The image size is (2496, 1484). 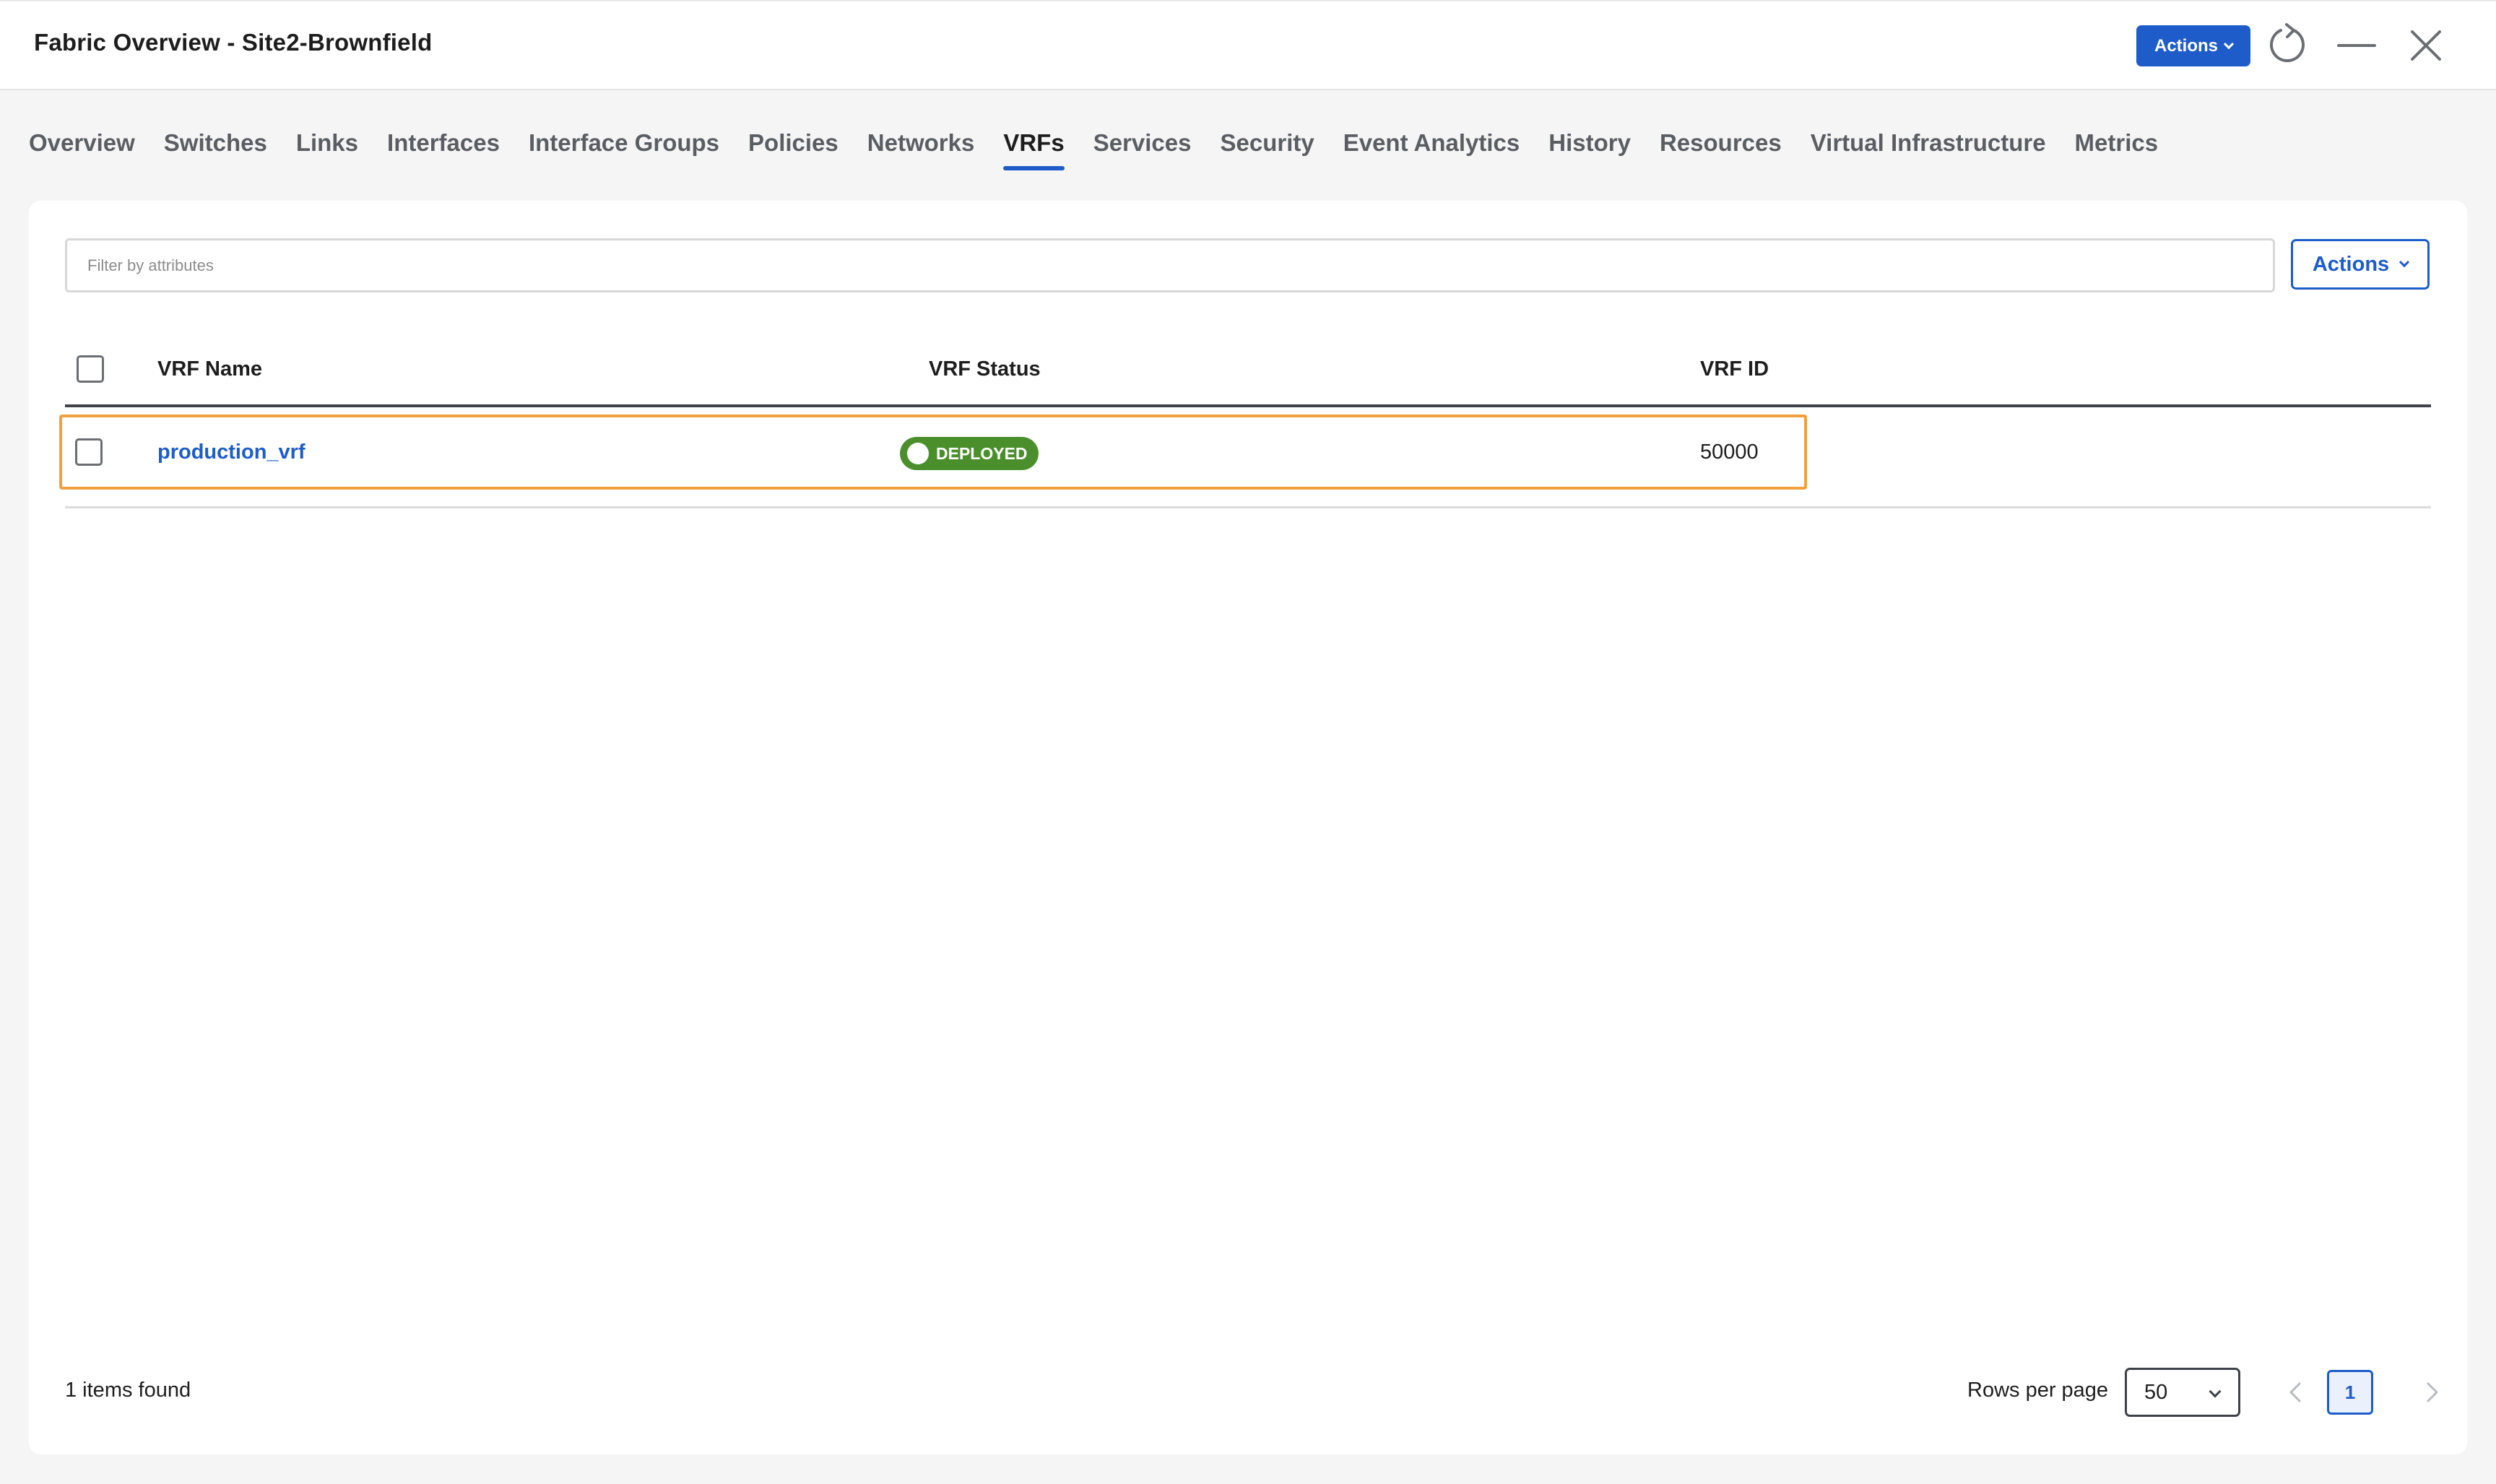 I want to click on status-badge: DEPLOYED, so click(x=969, y=453).